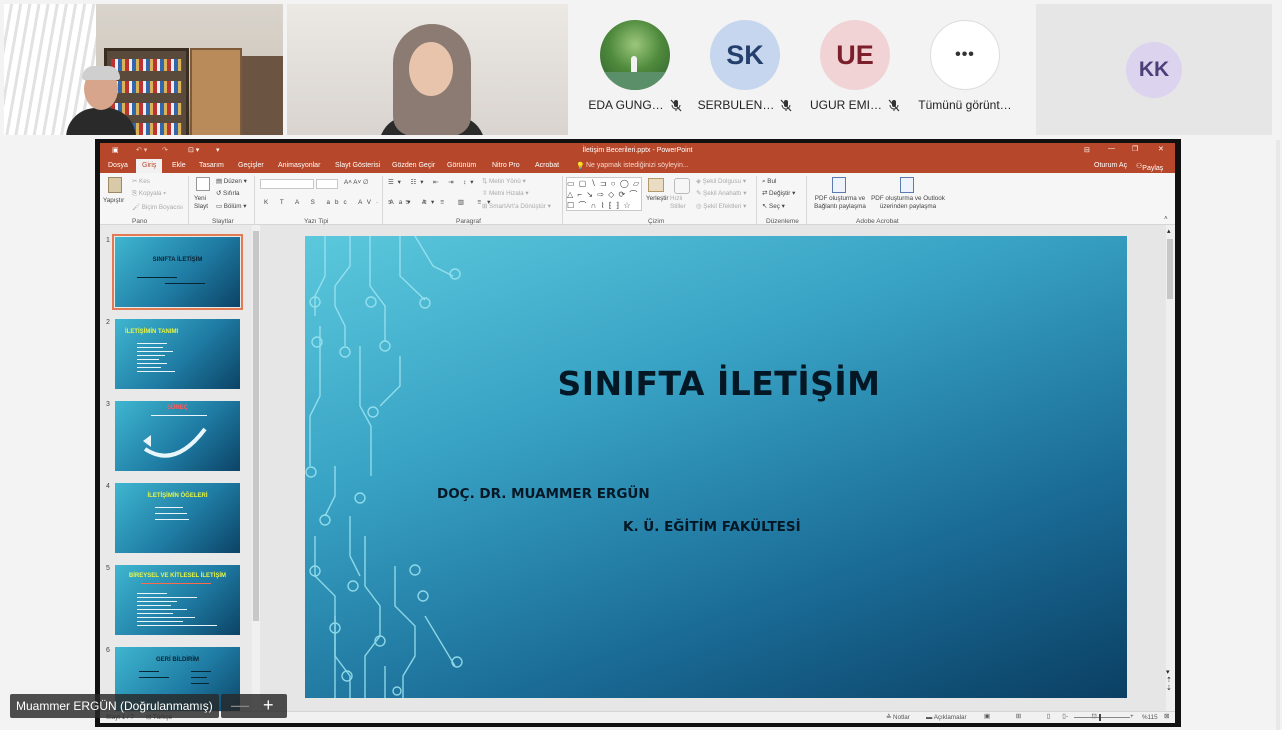 Image resolution: width=1282 pixels, height=730 pixels. I want to click on text-direction-button: ⇅ Metin Yönü ▾, so click(504, 181).